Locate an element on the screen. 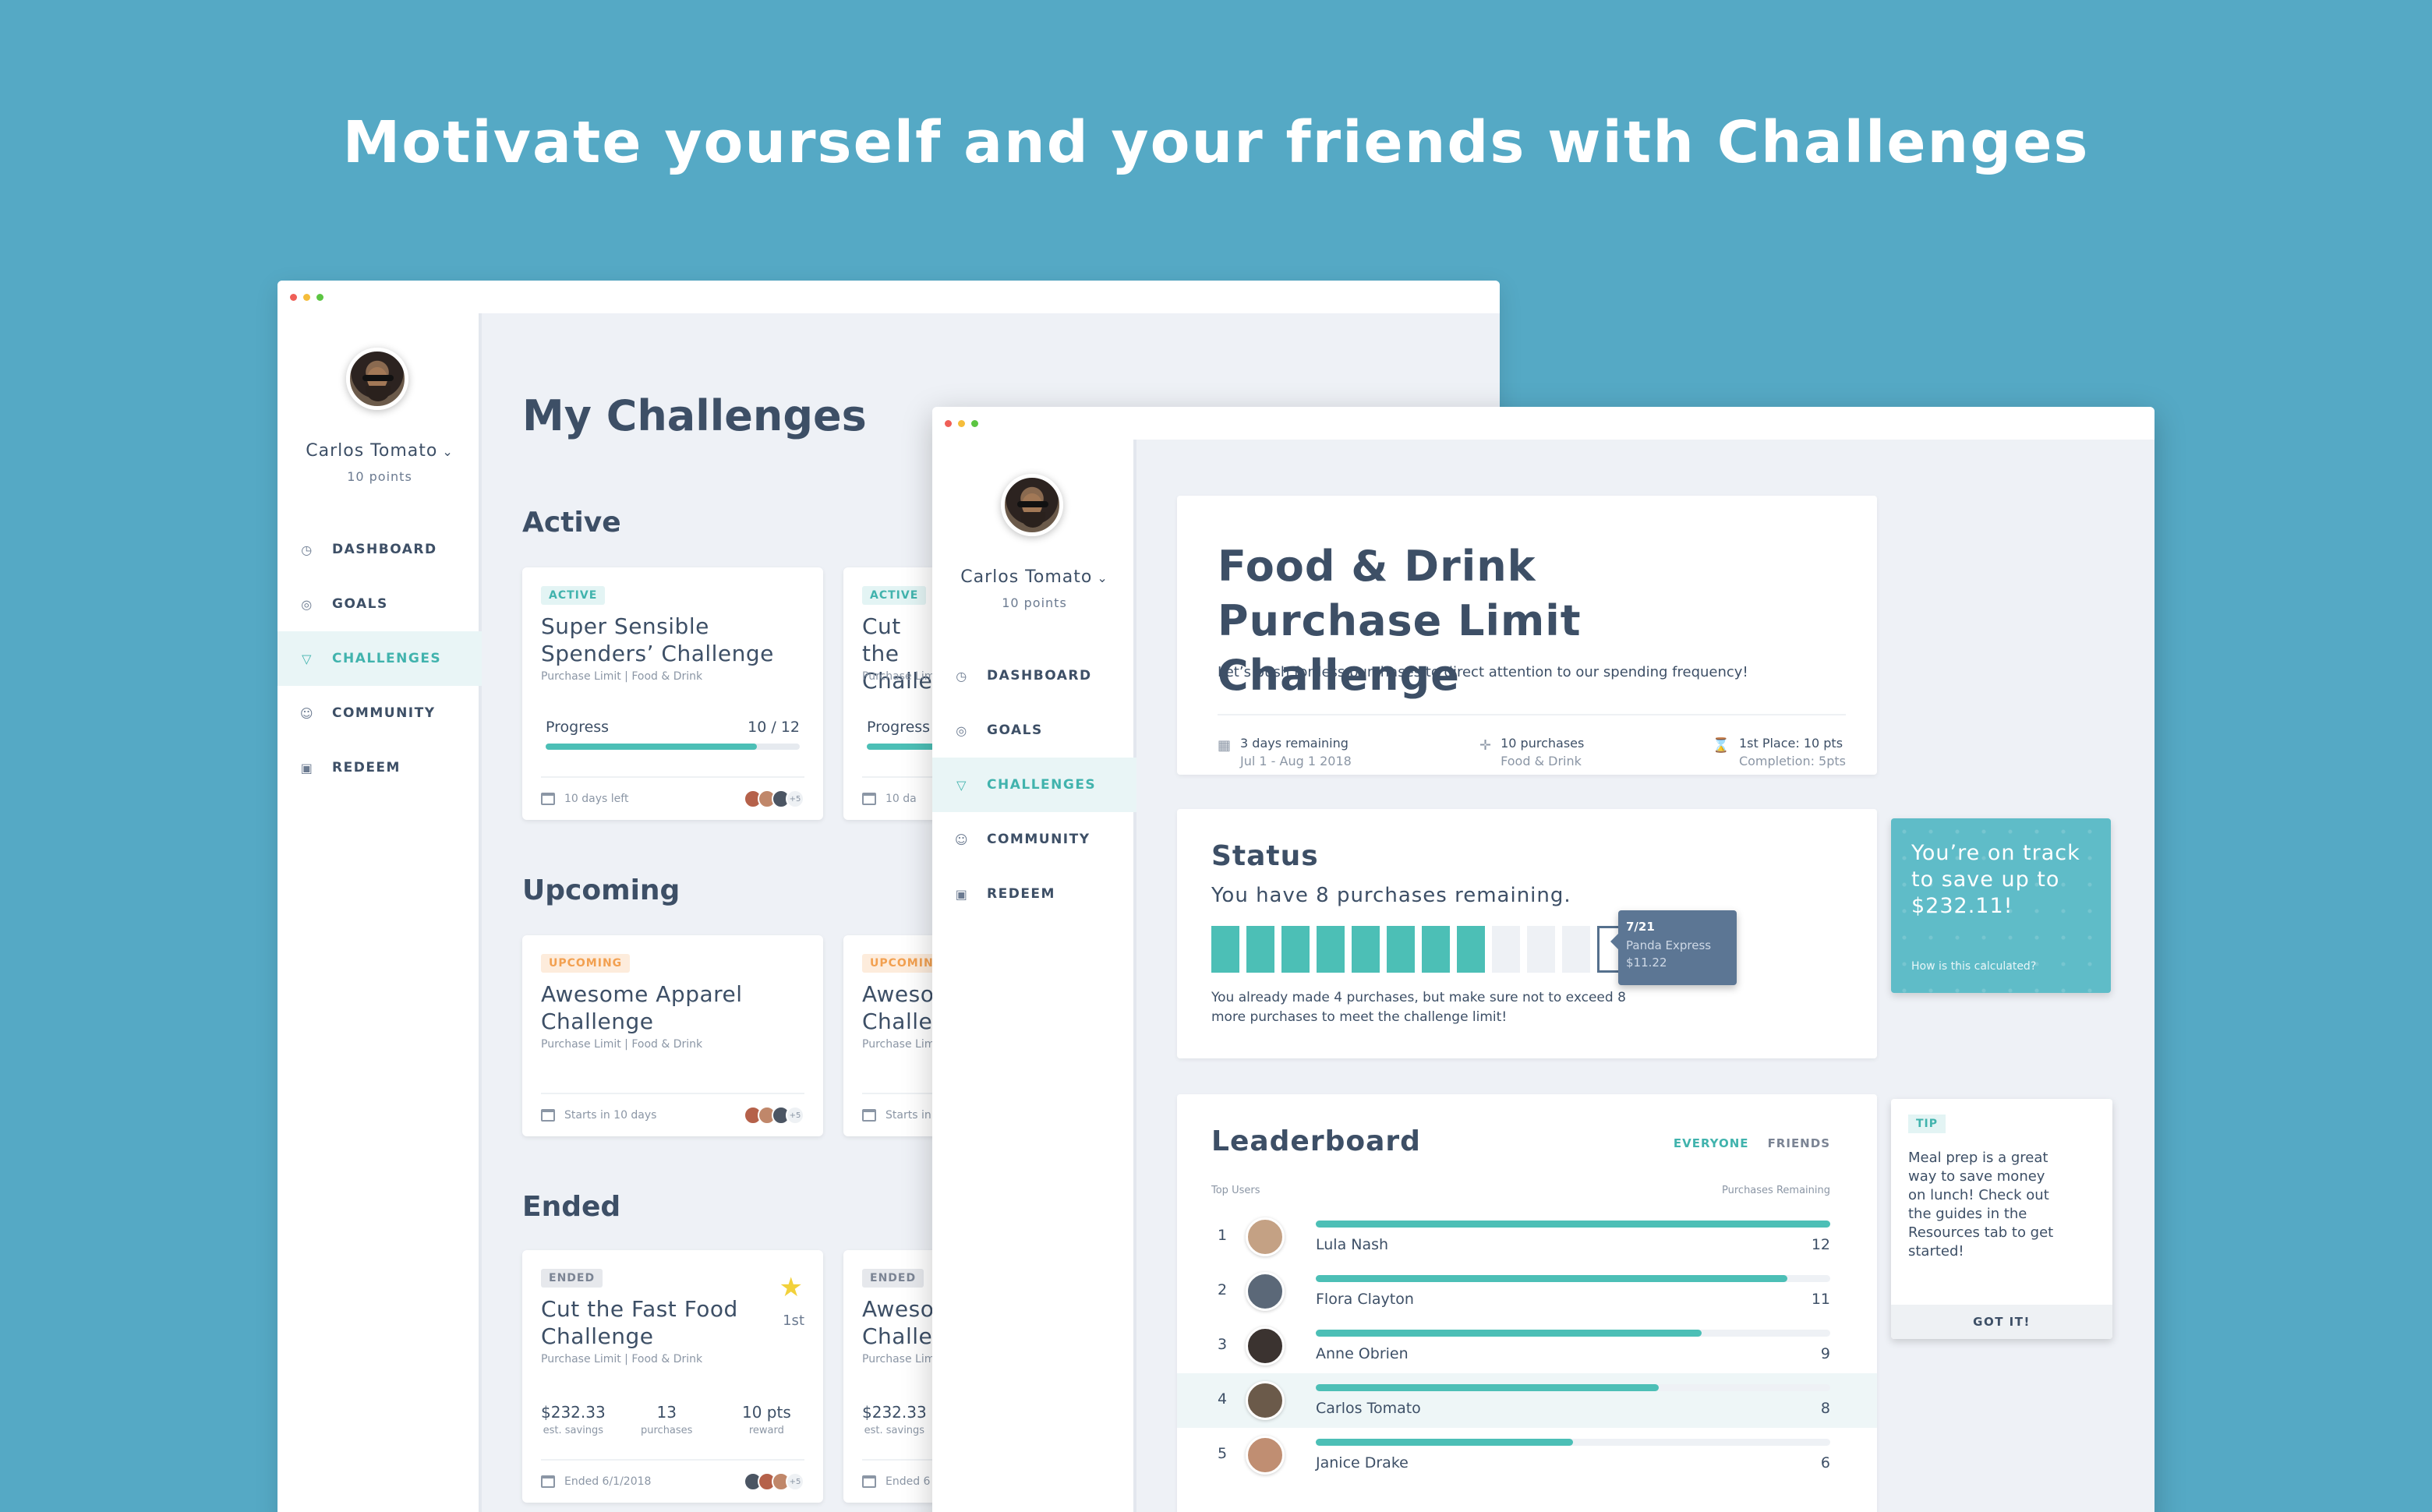 Image resolution: width=2432 pixels, height=1512 pixels. meta-duration: ▦ 3 days remaining Jul 1 - Aug 1 2018 is located at coordinates (1285, 752).